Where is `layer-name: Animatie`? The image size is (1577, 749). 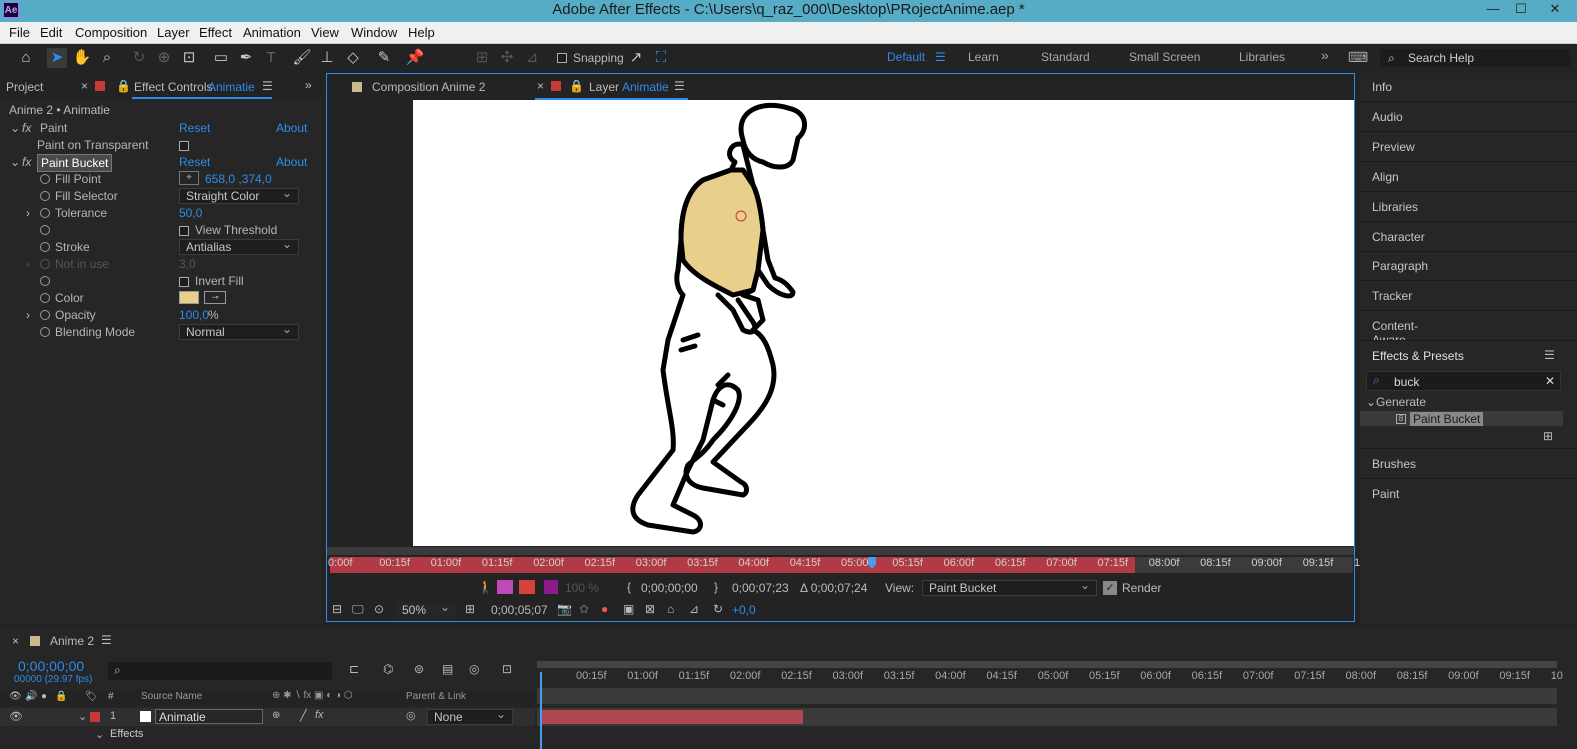
layer-name: Animatie is located at coordinates (209, 716).